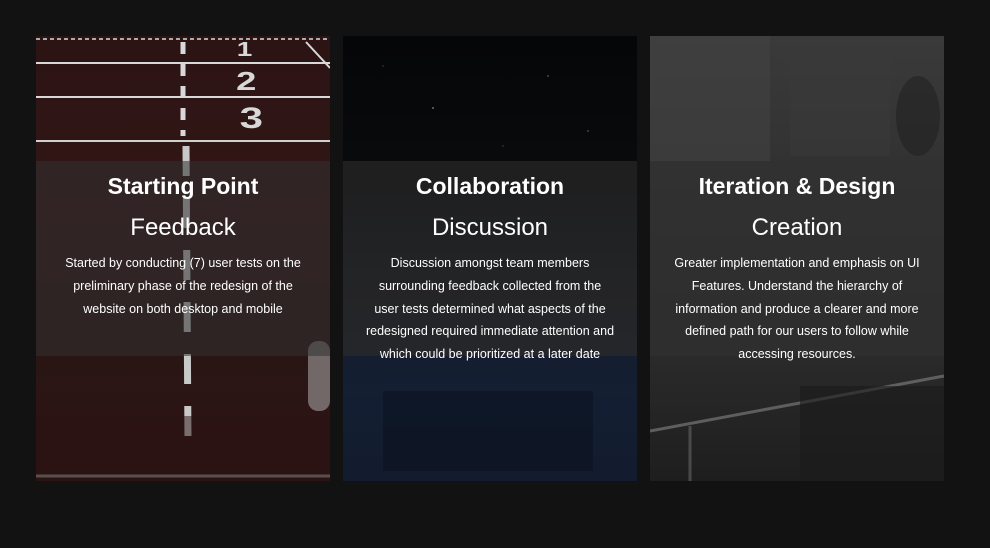 The height and width of the screenshot is (548, 990). What do you see at coordinates (490, 186) in the screenshot?
I see `card-title: Collaboration` at bounding box center [490, 186].